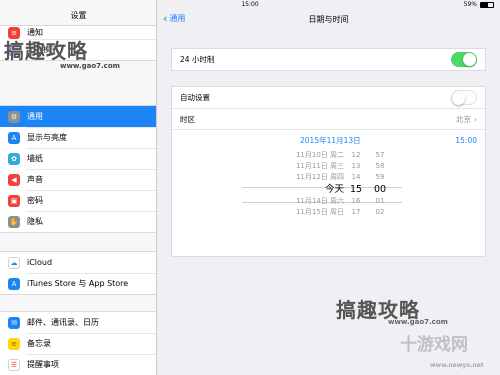 Image resolution: width=500 pixels, height=375 pixels. I want to click on app-store-icon: A, so click(14, 283).